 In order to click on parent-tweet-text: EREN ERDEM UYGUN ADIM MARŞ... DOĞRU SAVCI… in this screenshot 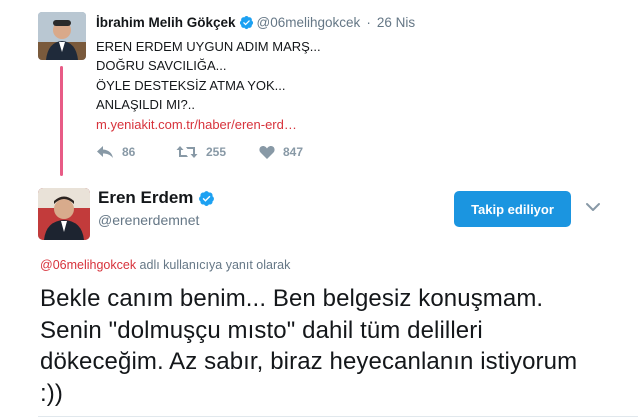, I will do `click(208, 75)`.